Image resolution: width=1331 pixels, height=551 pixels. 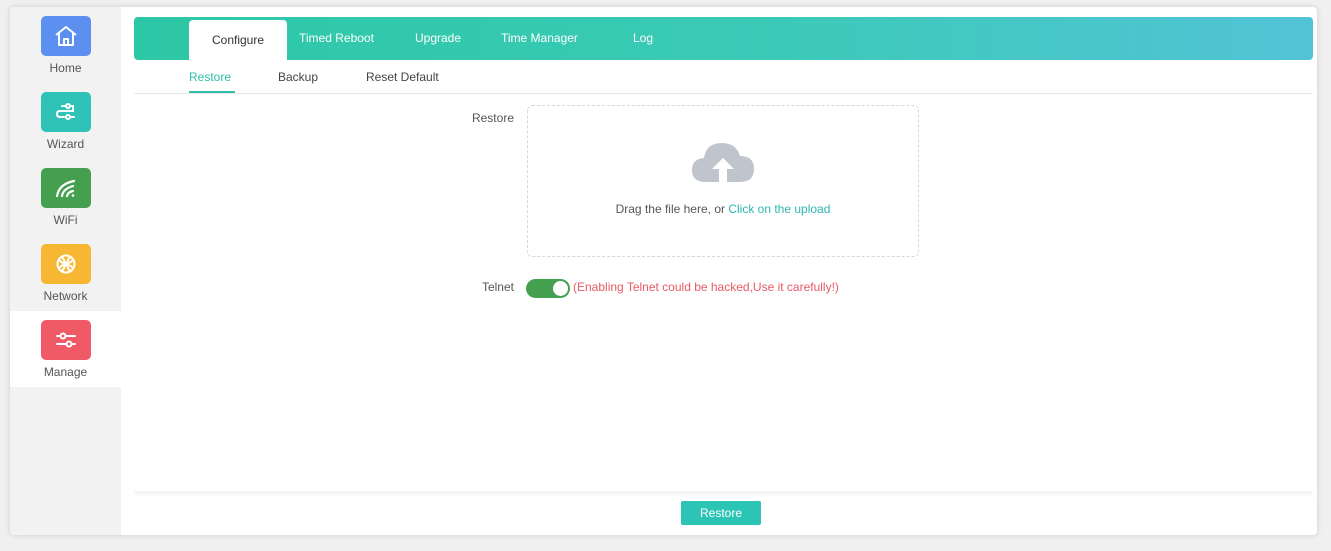 I want to click on subtab-reset-default: Reset Default, so click(x=402, y=77).